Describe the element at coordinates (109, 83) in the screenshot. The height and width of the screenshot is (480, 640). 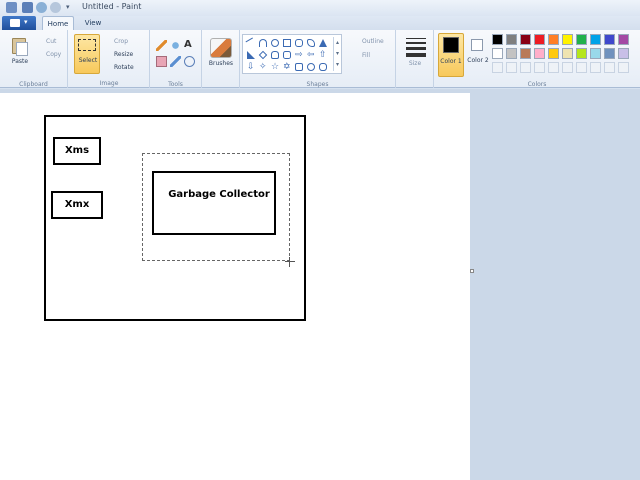
I see `image-group-label: Image` at that location.